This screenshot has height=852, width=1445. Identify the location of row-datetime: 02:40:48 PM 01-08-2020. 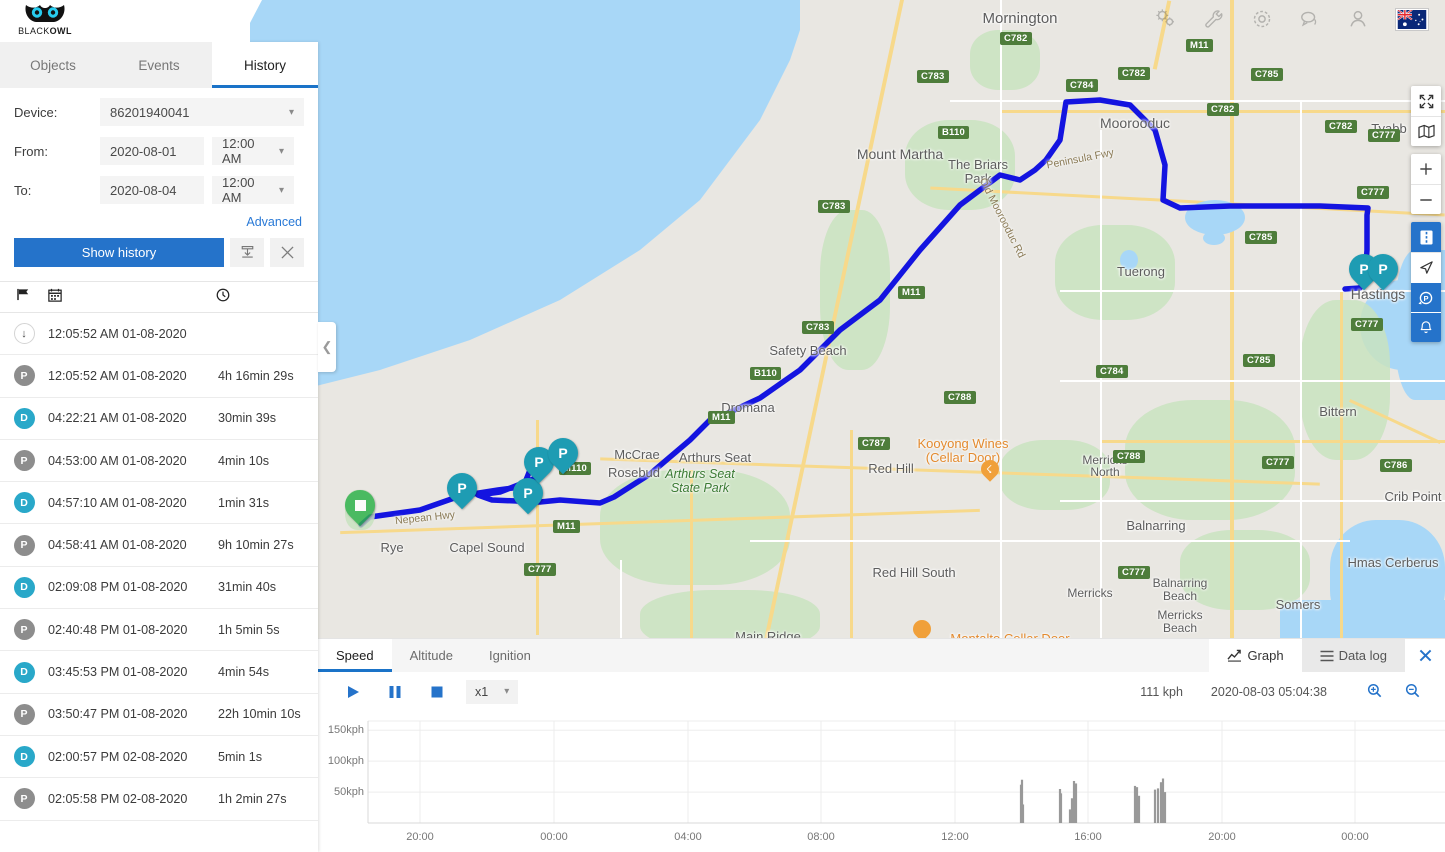
(118, 629).